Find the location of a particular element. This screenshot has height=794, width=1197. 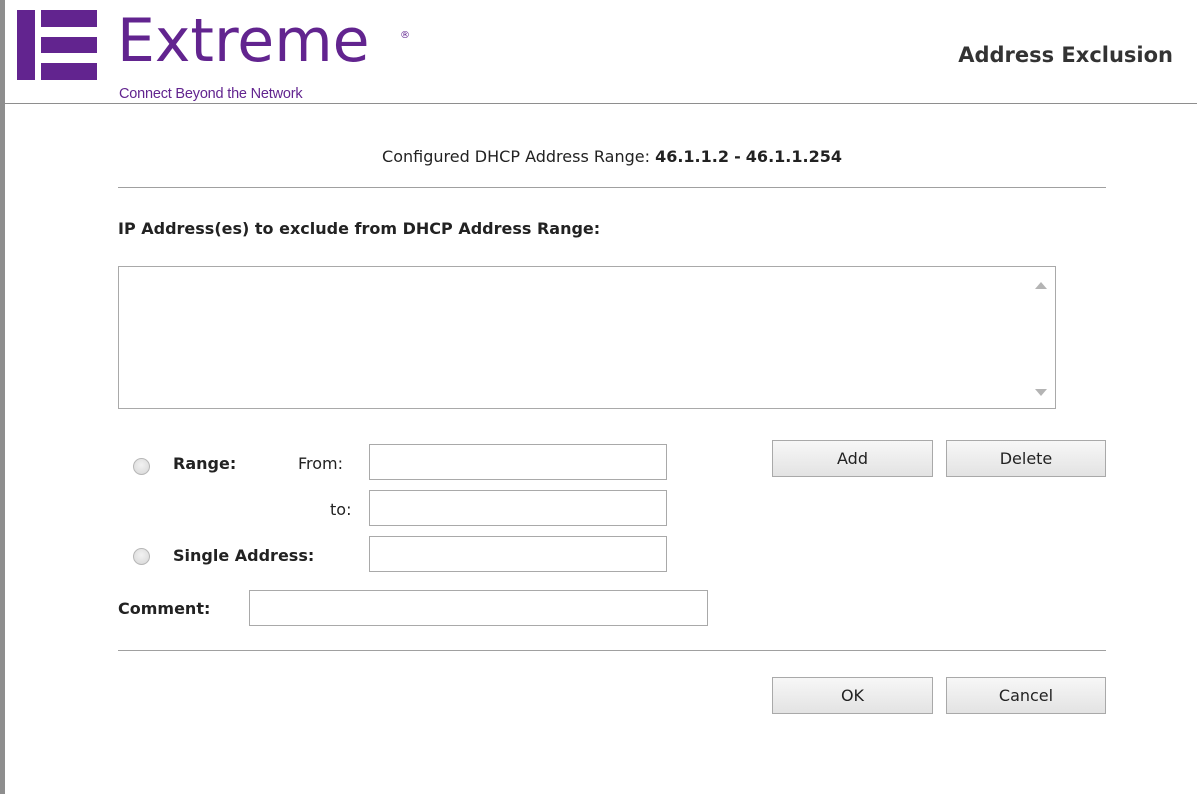

page-title: Address Exclusion is located at coordinates (1065, 55).